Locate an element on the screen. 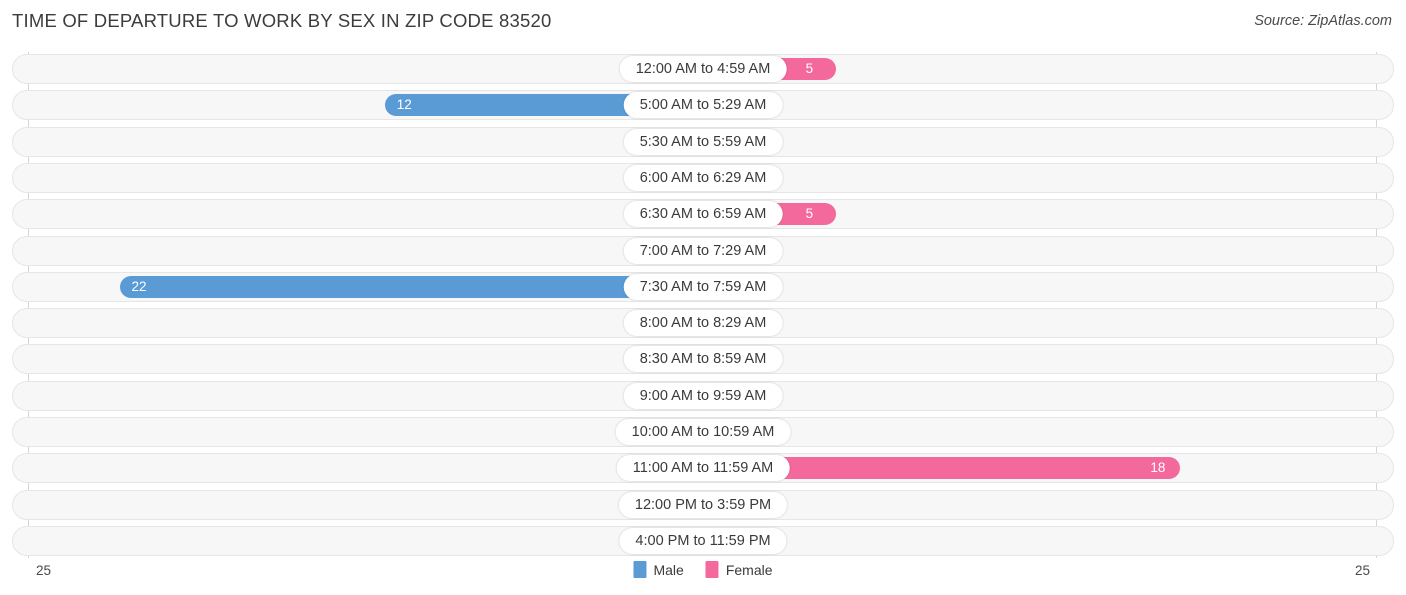  axis-tick-left: 25 is located at coordinates (44, 570).